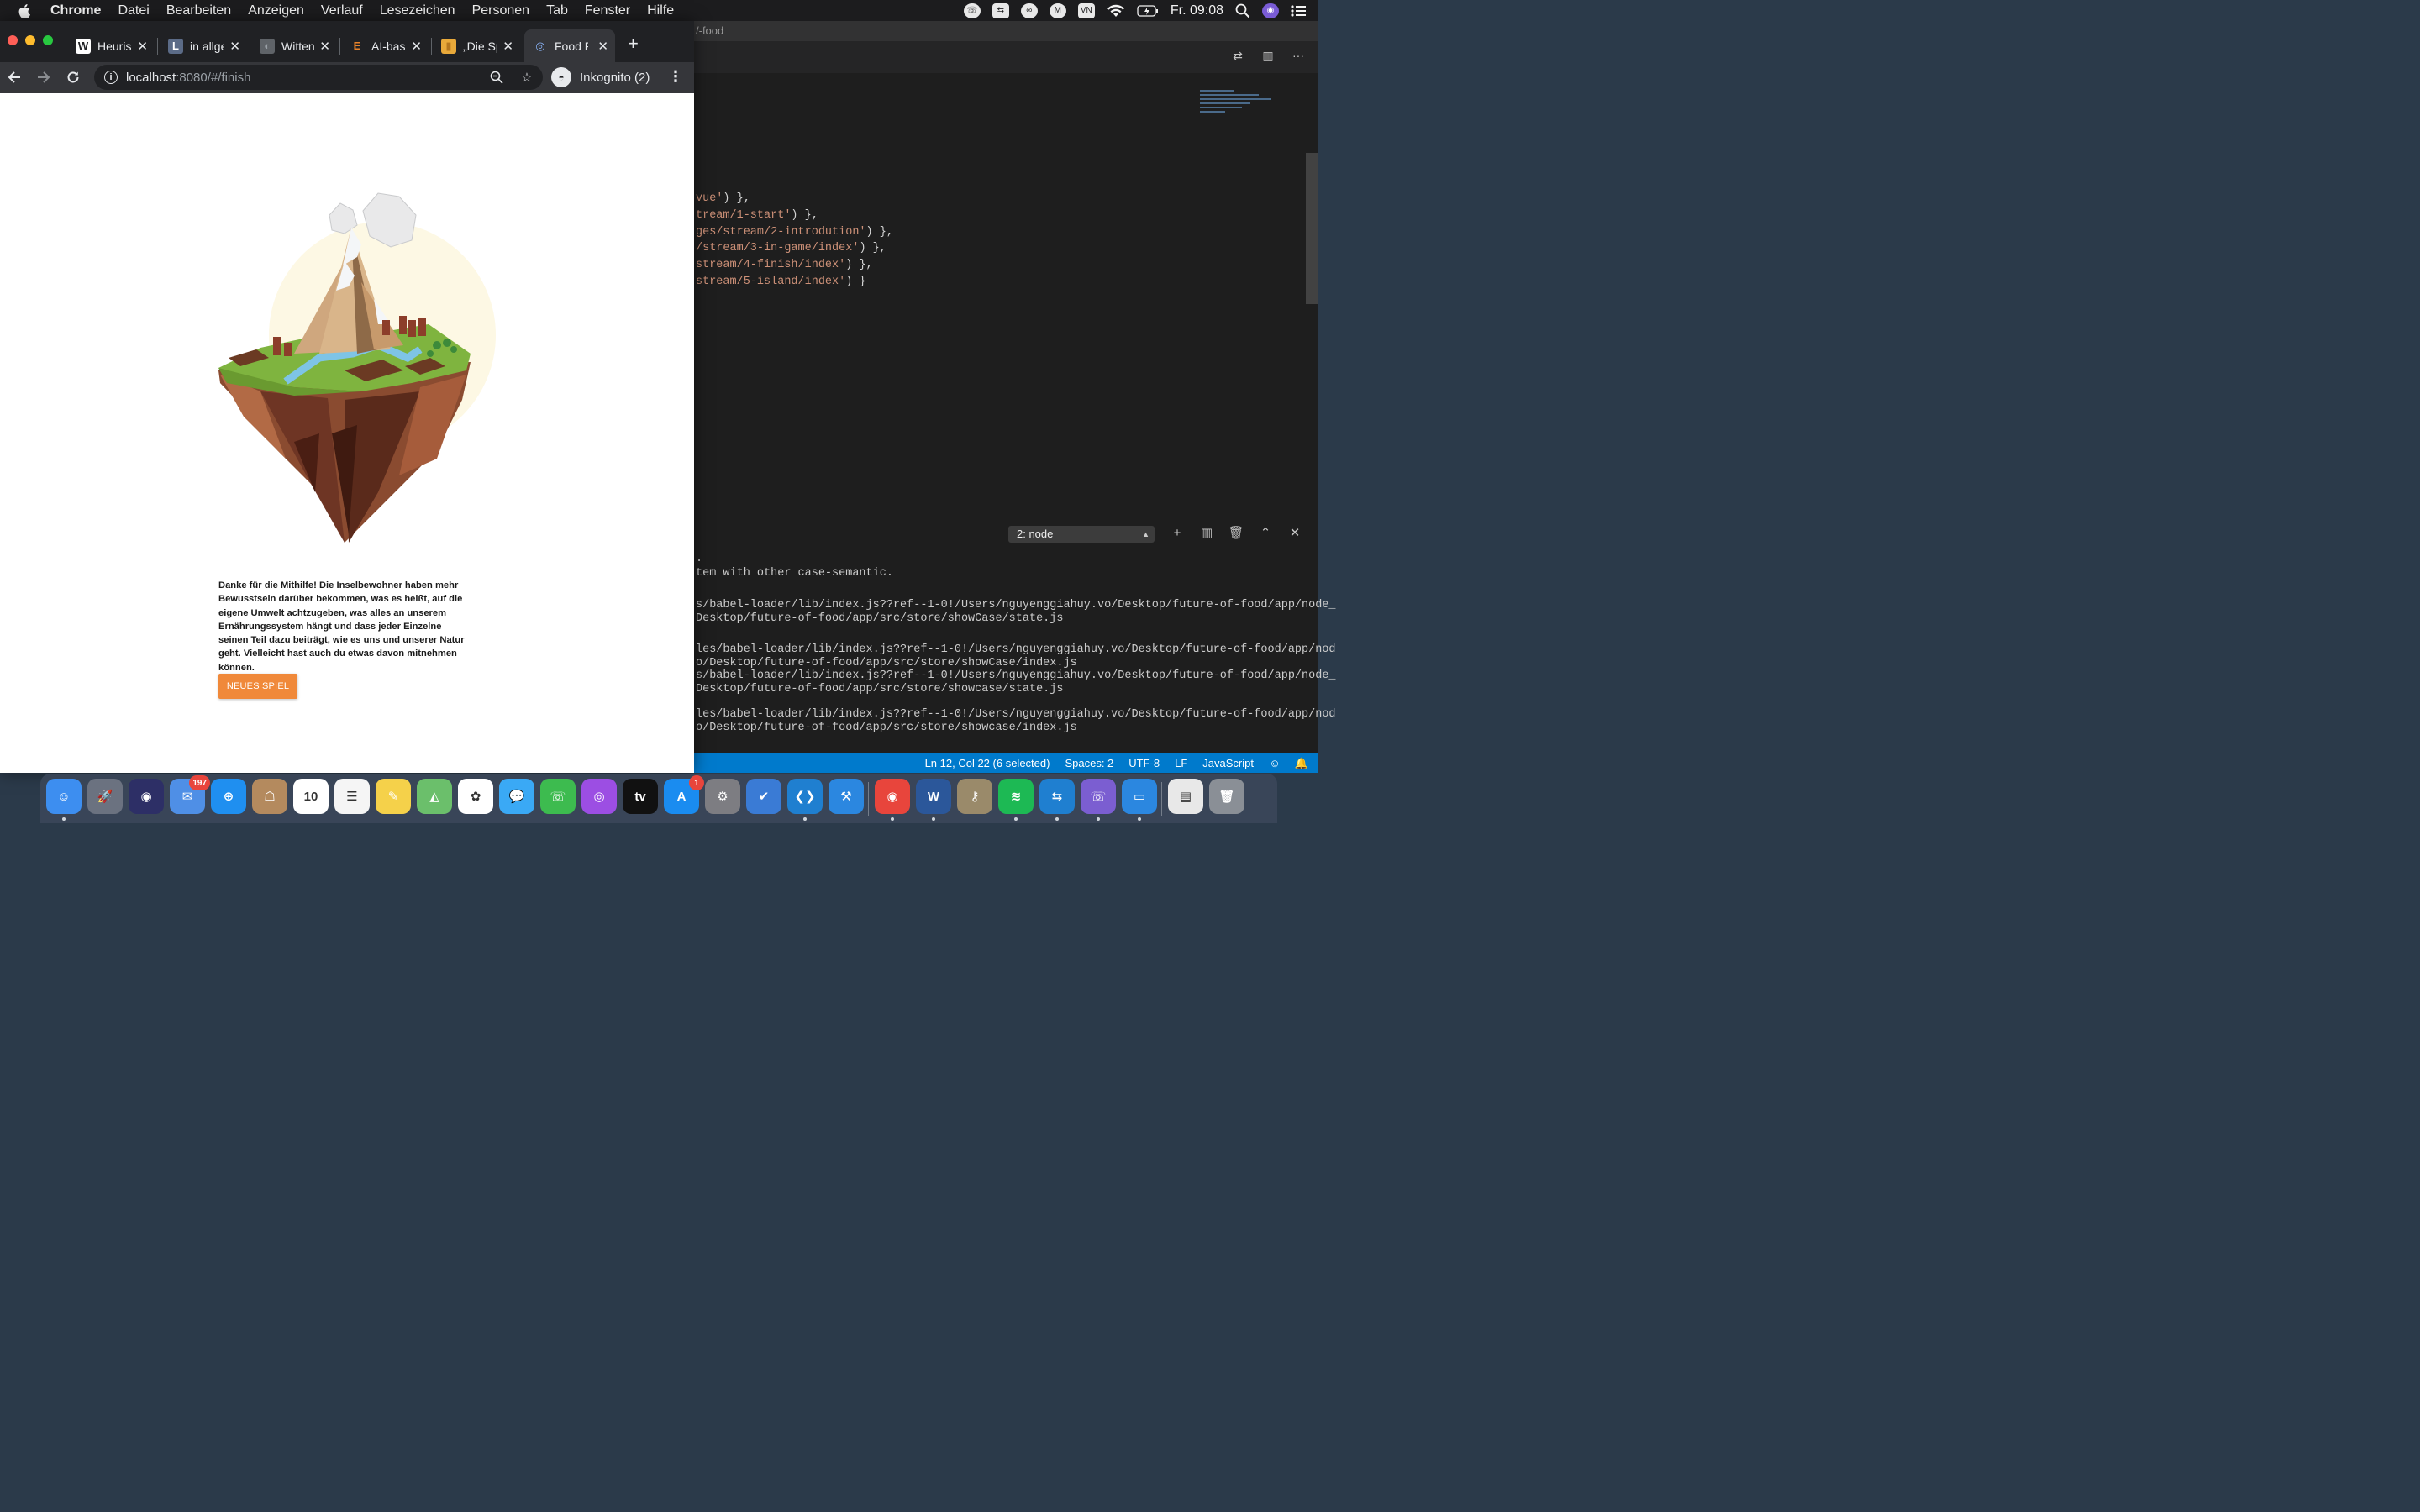 The image size is (2420, 1512). What do you see at coordinates (385, 45) in the screenshot?
I see `browser-tab: E AI-bas ✕` at bounding box center [385, 45].